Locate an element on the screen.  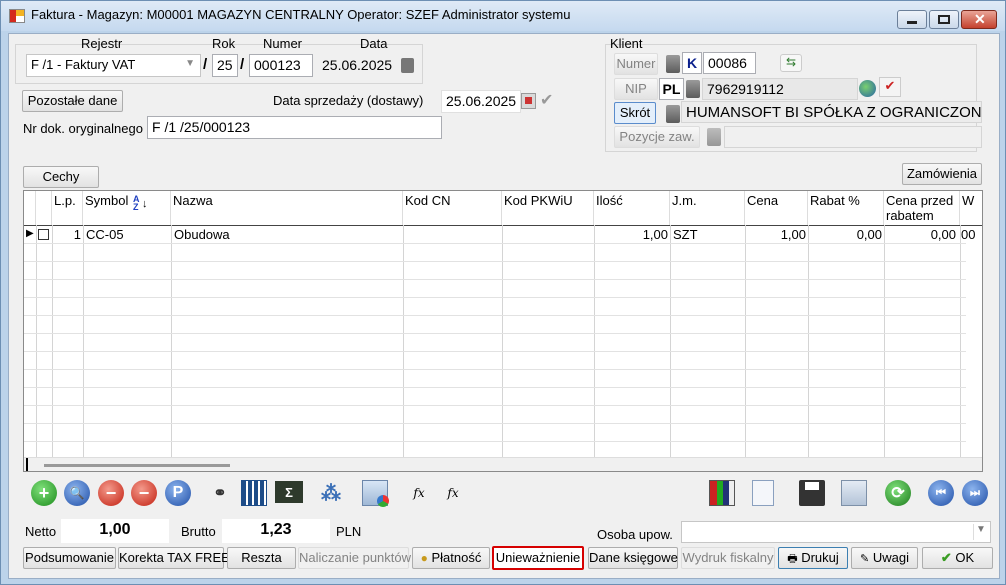
klient-title: Klient is located at coordinates (626, 43).